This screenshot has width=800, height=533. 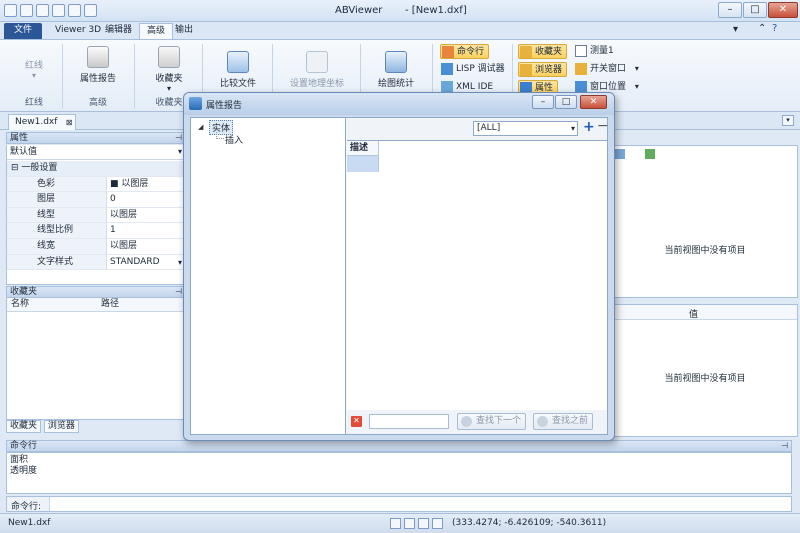 I want to click on column-name: 名称, so click(x=20, y=304).